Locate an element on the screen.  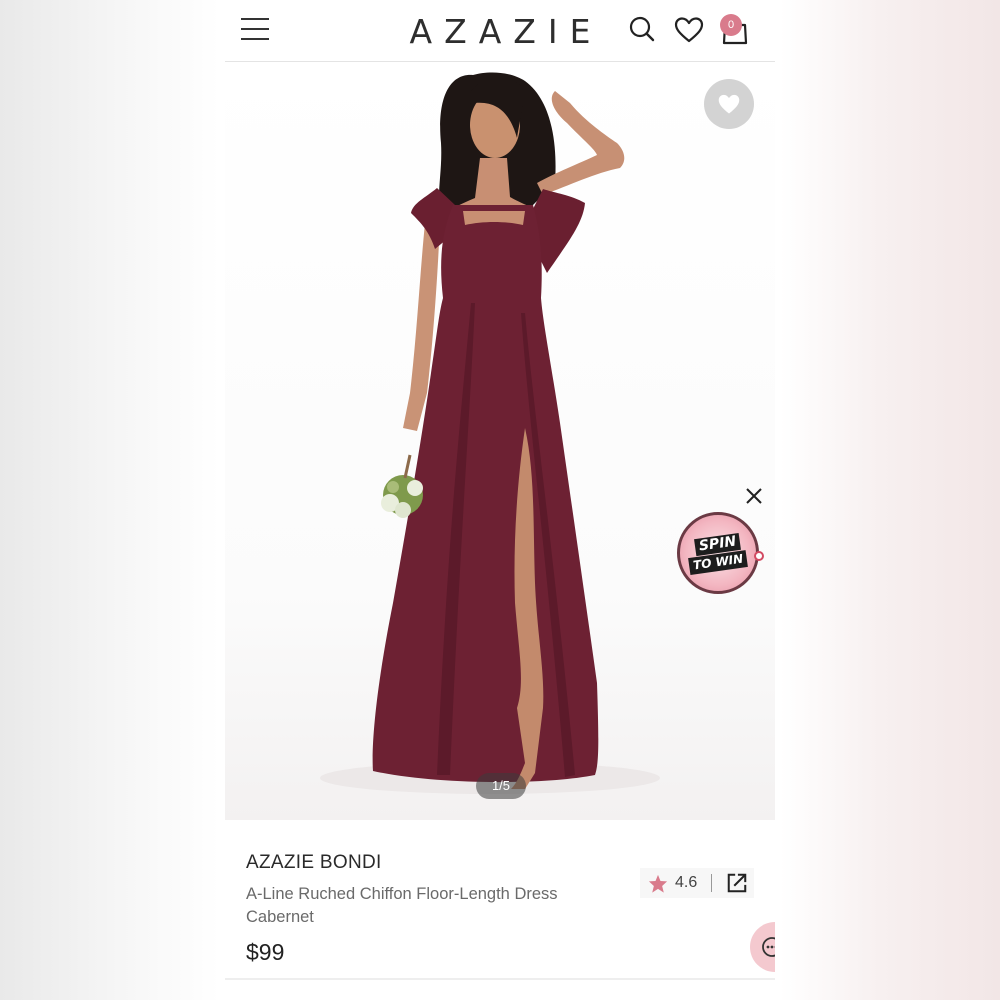
site-header: AZAZIE 0 is located at coordinates (500, 31).